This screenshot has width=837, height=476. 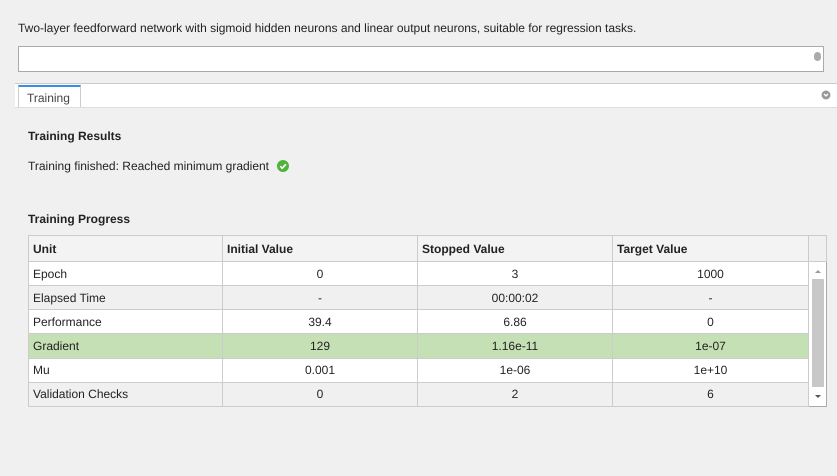 I want to click on table-cell: Performance, so click(x=125, y=322).